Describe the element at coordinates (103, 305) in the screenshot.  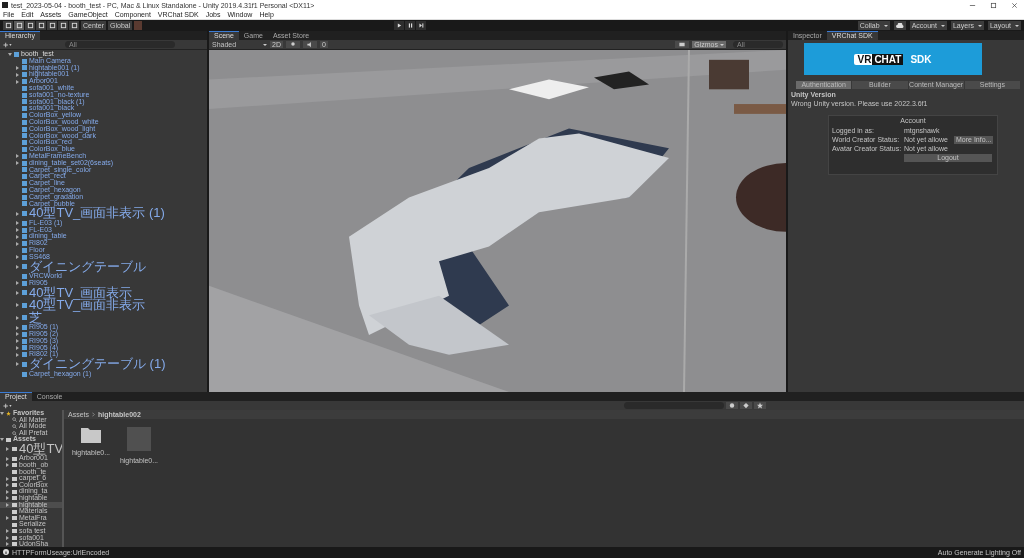
I see `tree-item: 40型TV_画面非表示` at that location.